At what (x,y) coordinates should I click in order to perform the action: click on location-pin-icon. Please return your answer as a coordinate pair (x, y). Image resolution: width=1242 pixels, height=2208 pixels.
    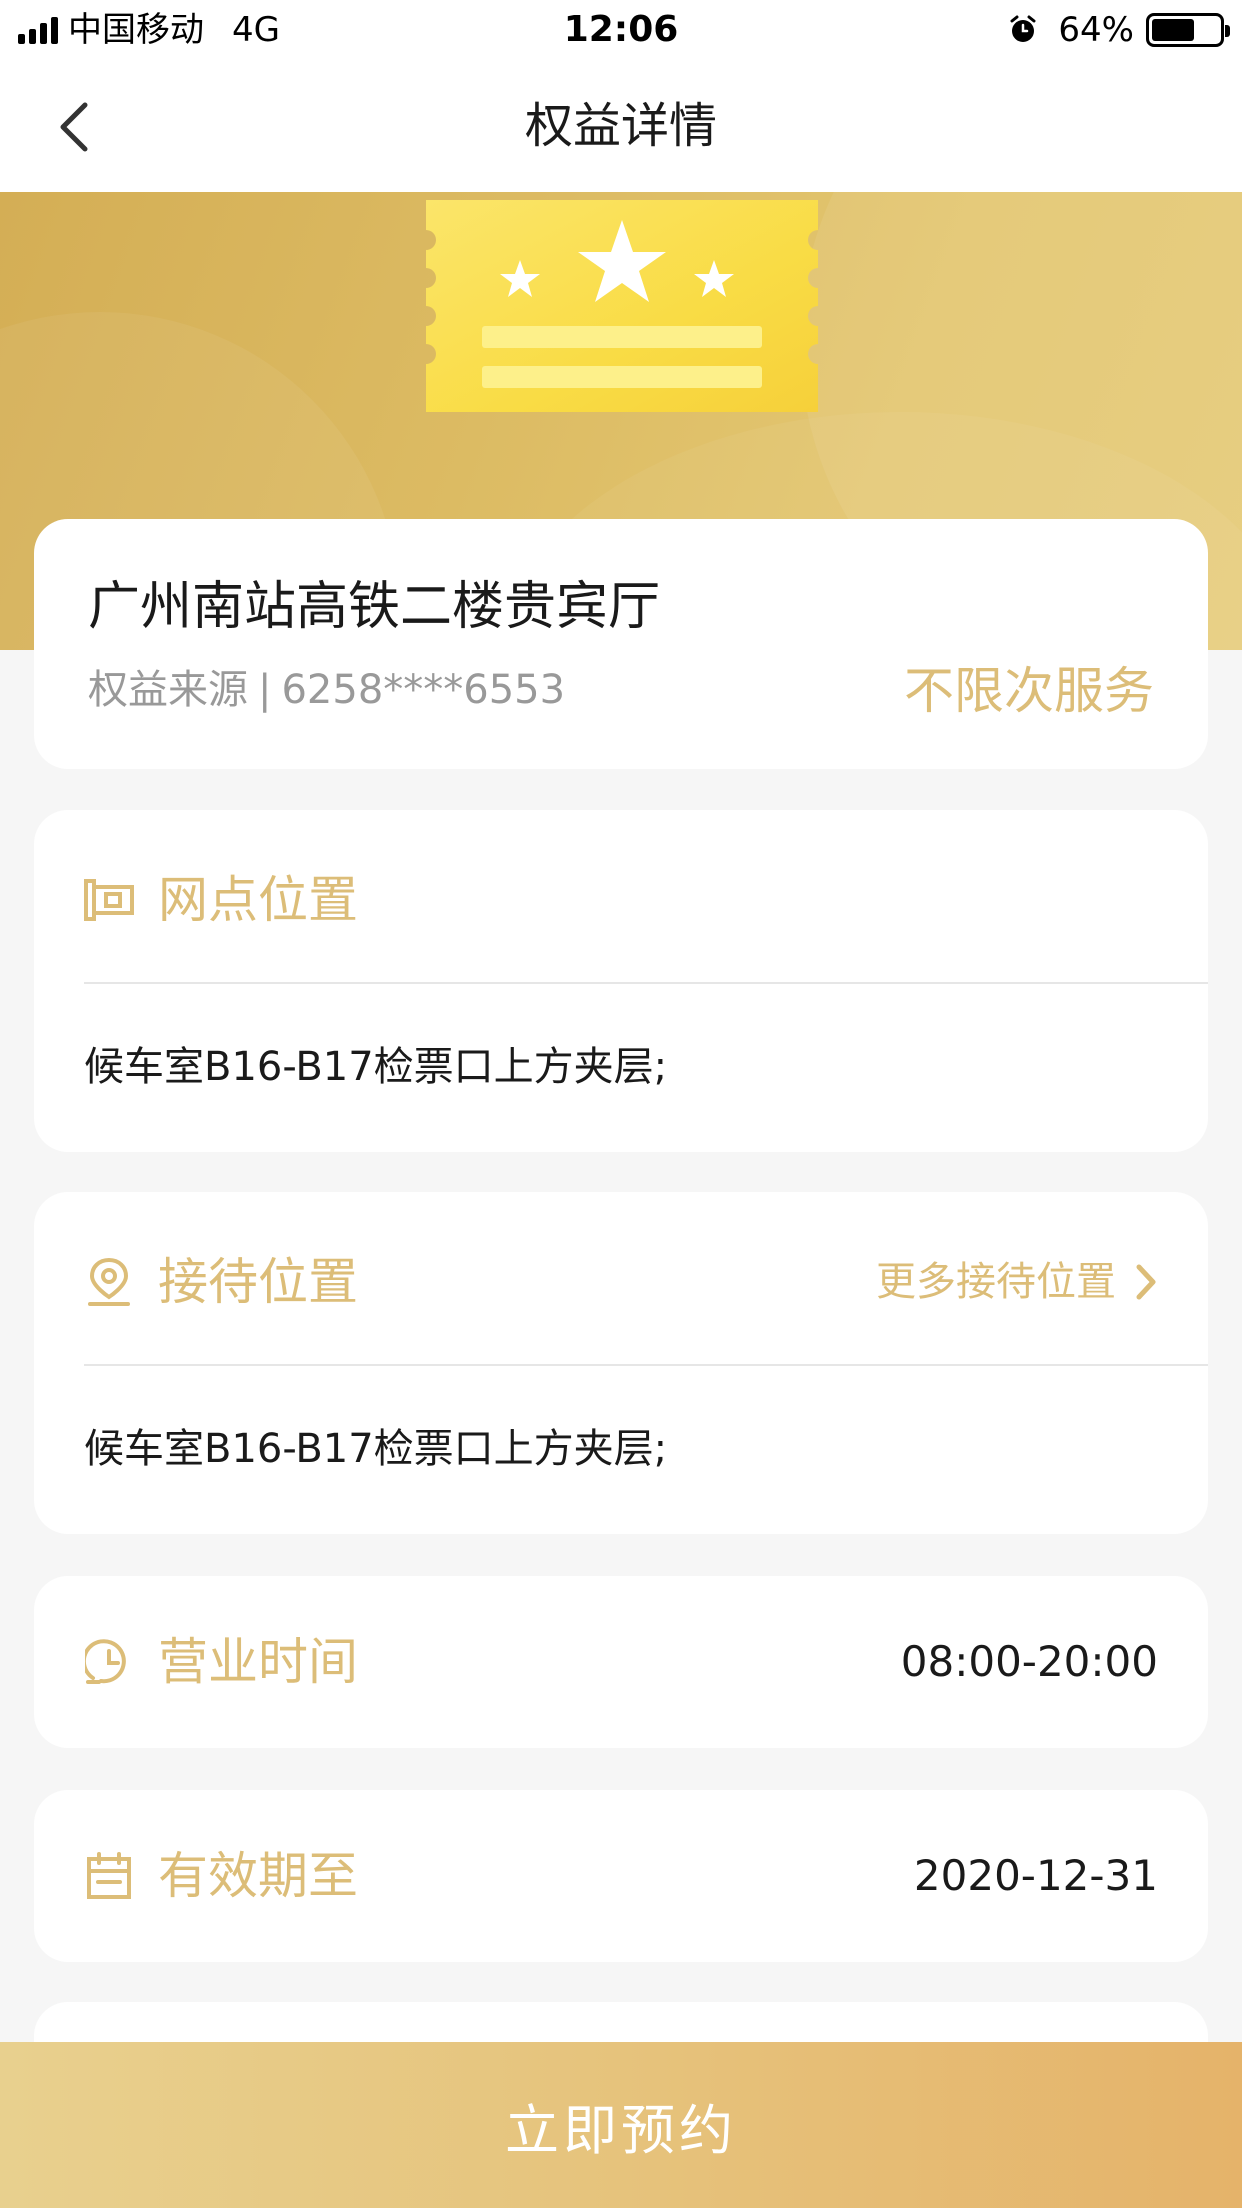
    Looking at the image, I should click on (109, 1282).